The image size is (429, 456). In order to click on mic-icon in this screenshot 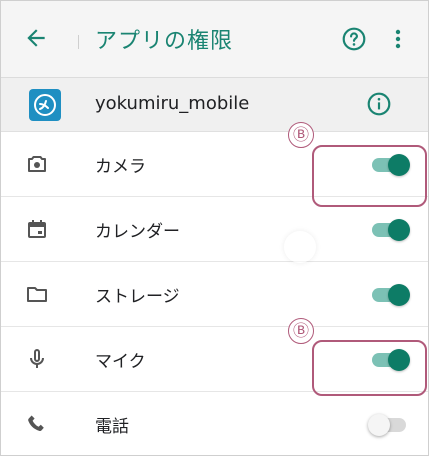, I will do `click(37, 359)`.